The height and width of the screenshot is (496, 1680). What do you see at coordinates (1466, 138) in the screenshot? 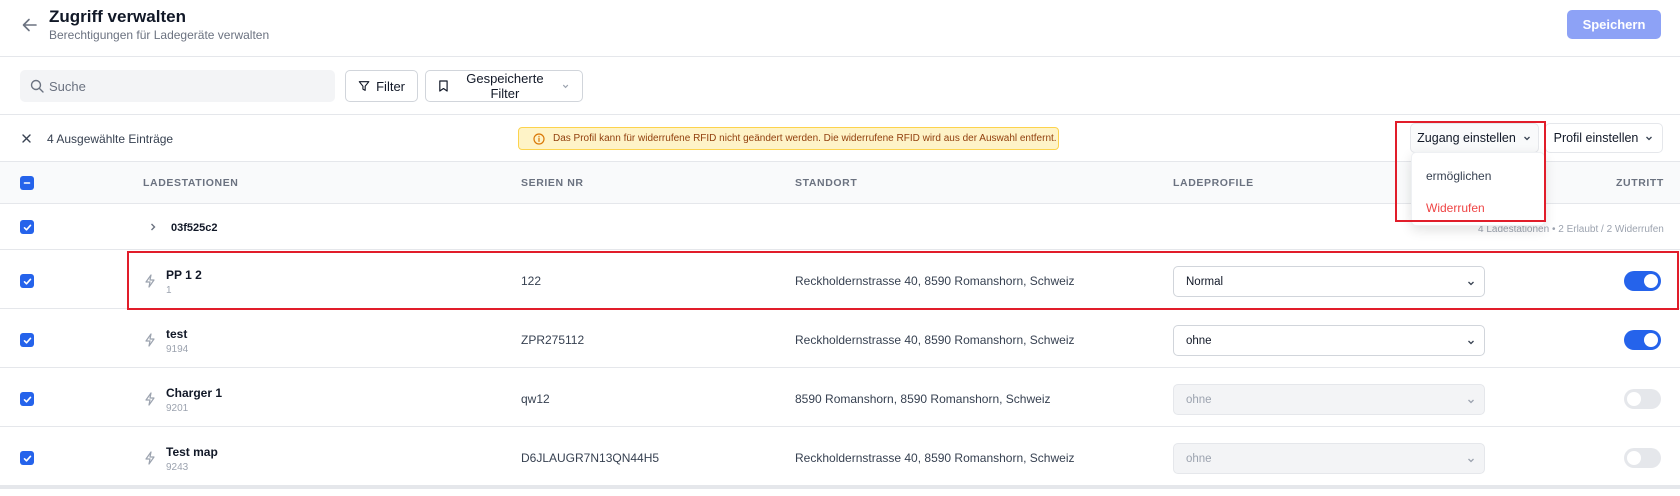
I see `set-access-label: Zugang einstellen` at bounding box center [1466, 138].